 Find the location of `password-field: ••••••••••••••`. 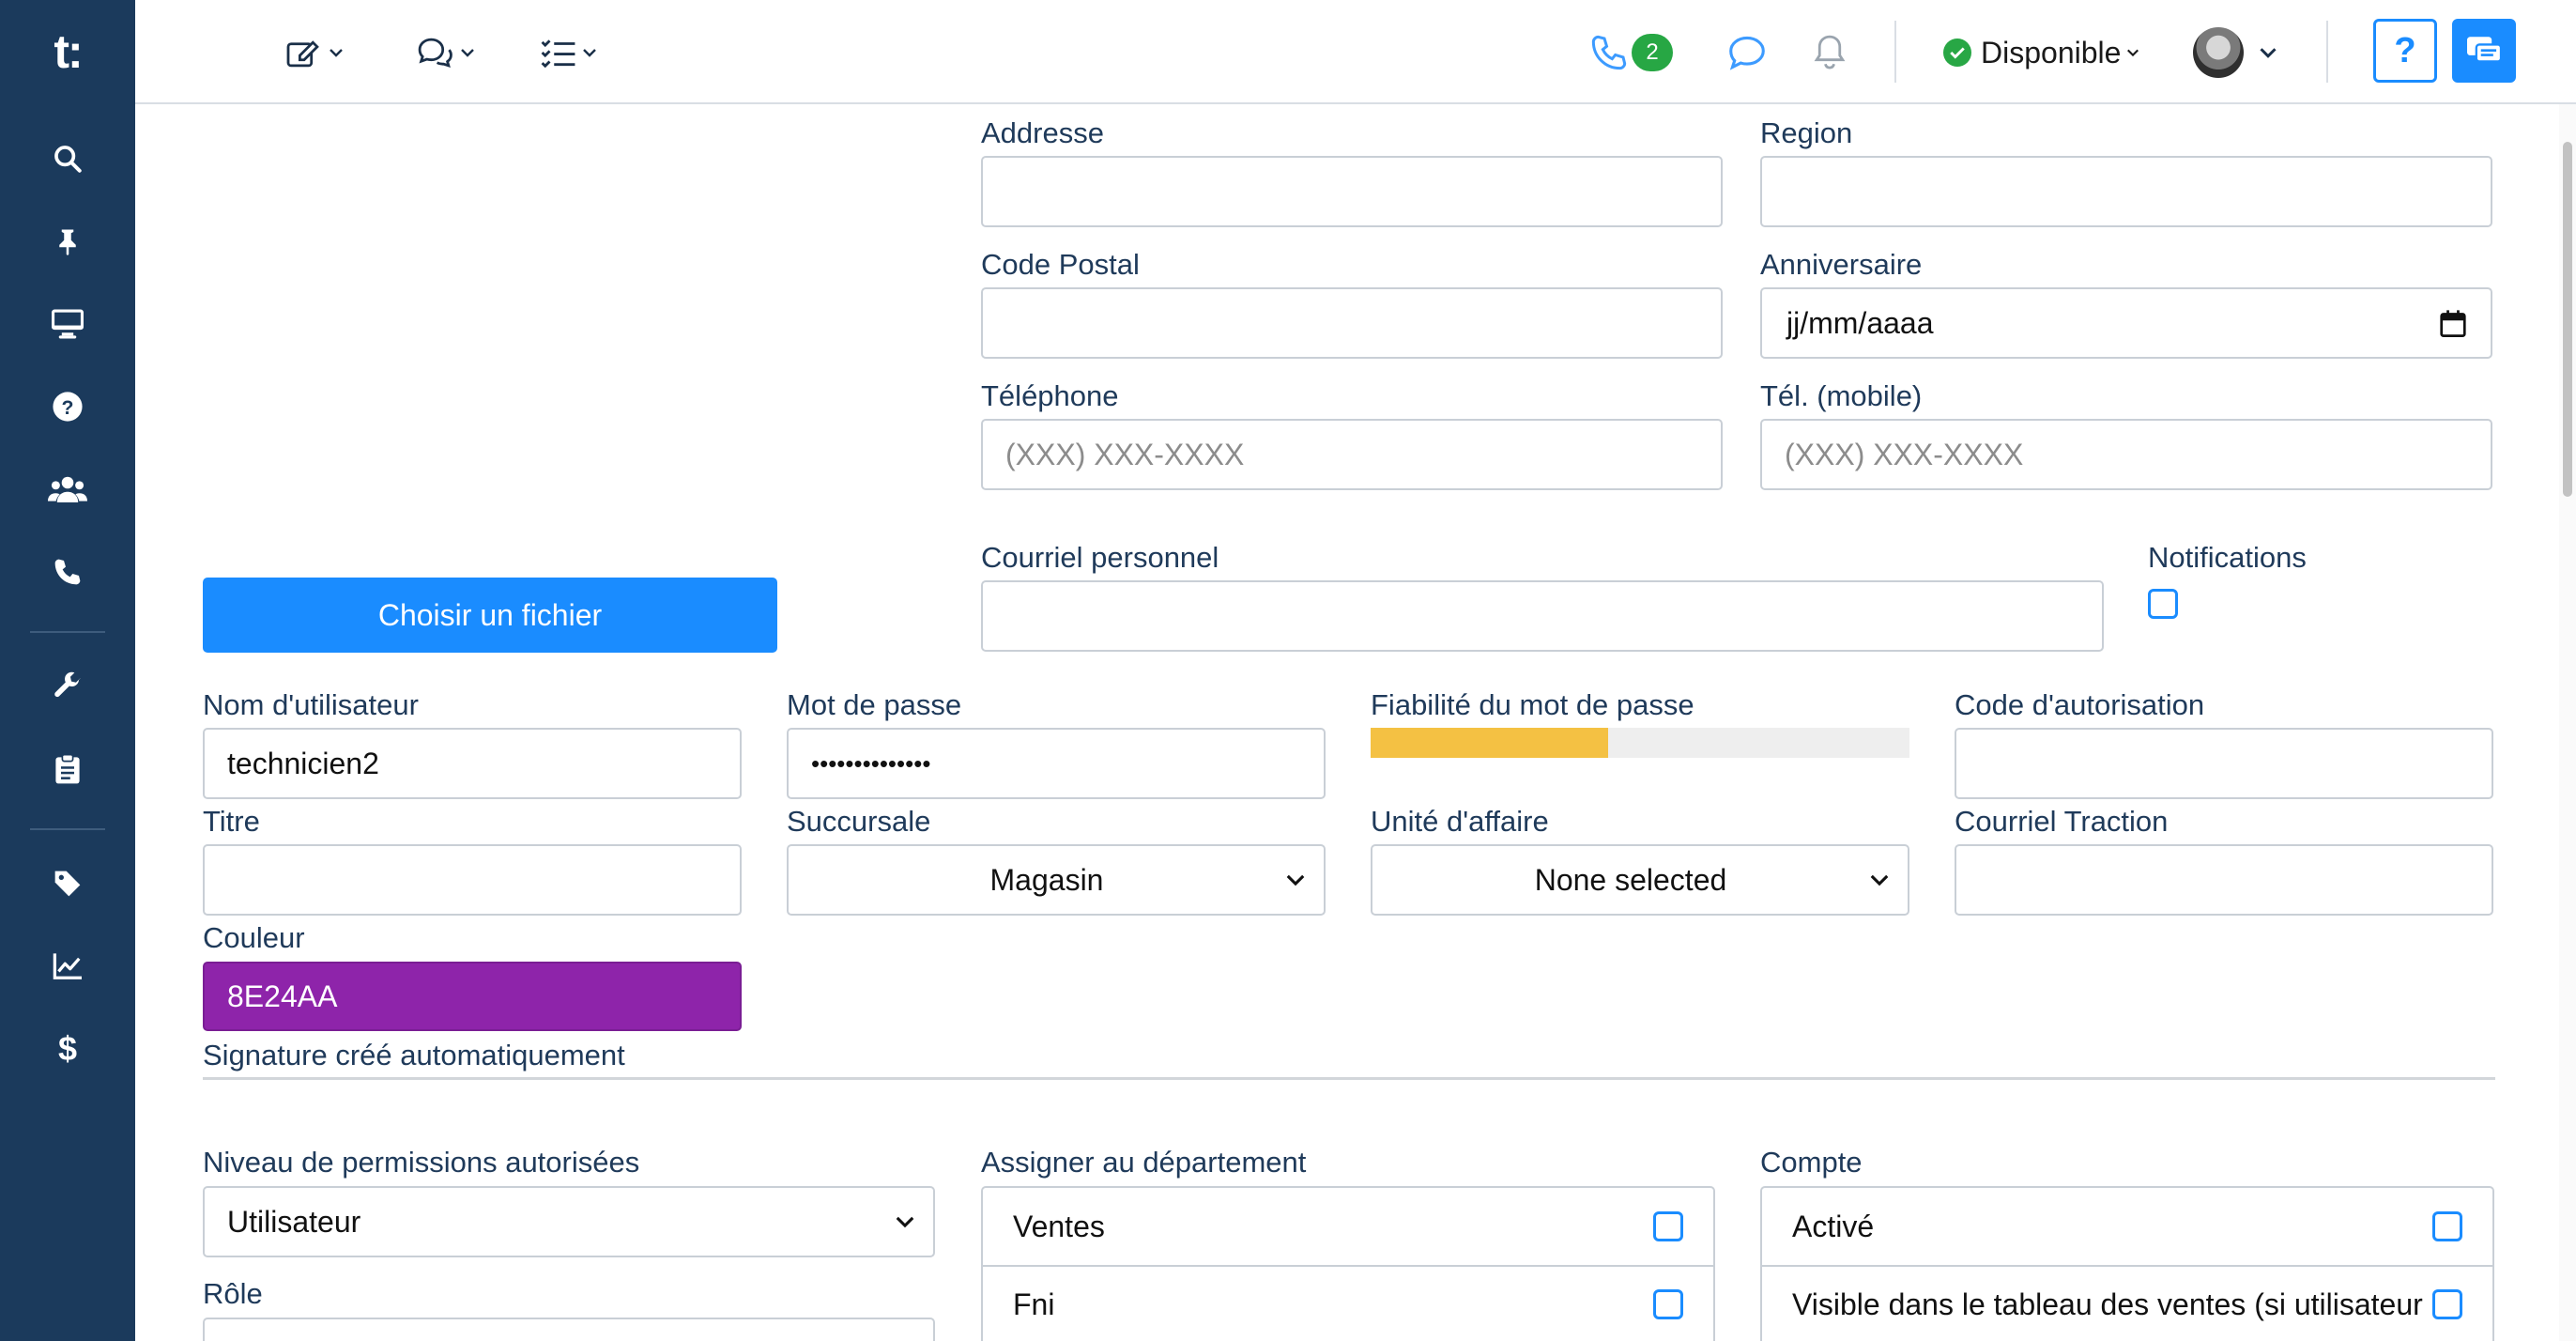

password-field: •••••••••••••• is located at coordinates (1056, 763).